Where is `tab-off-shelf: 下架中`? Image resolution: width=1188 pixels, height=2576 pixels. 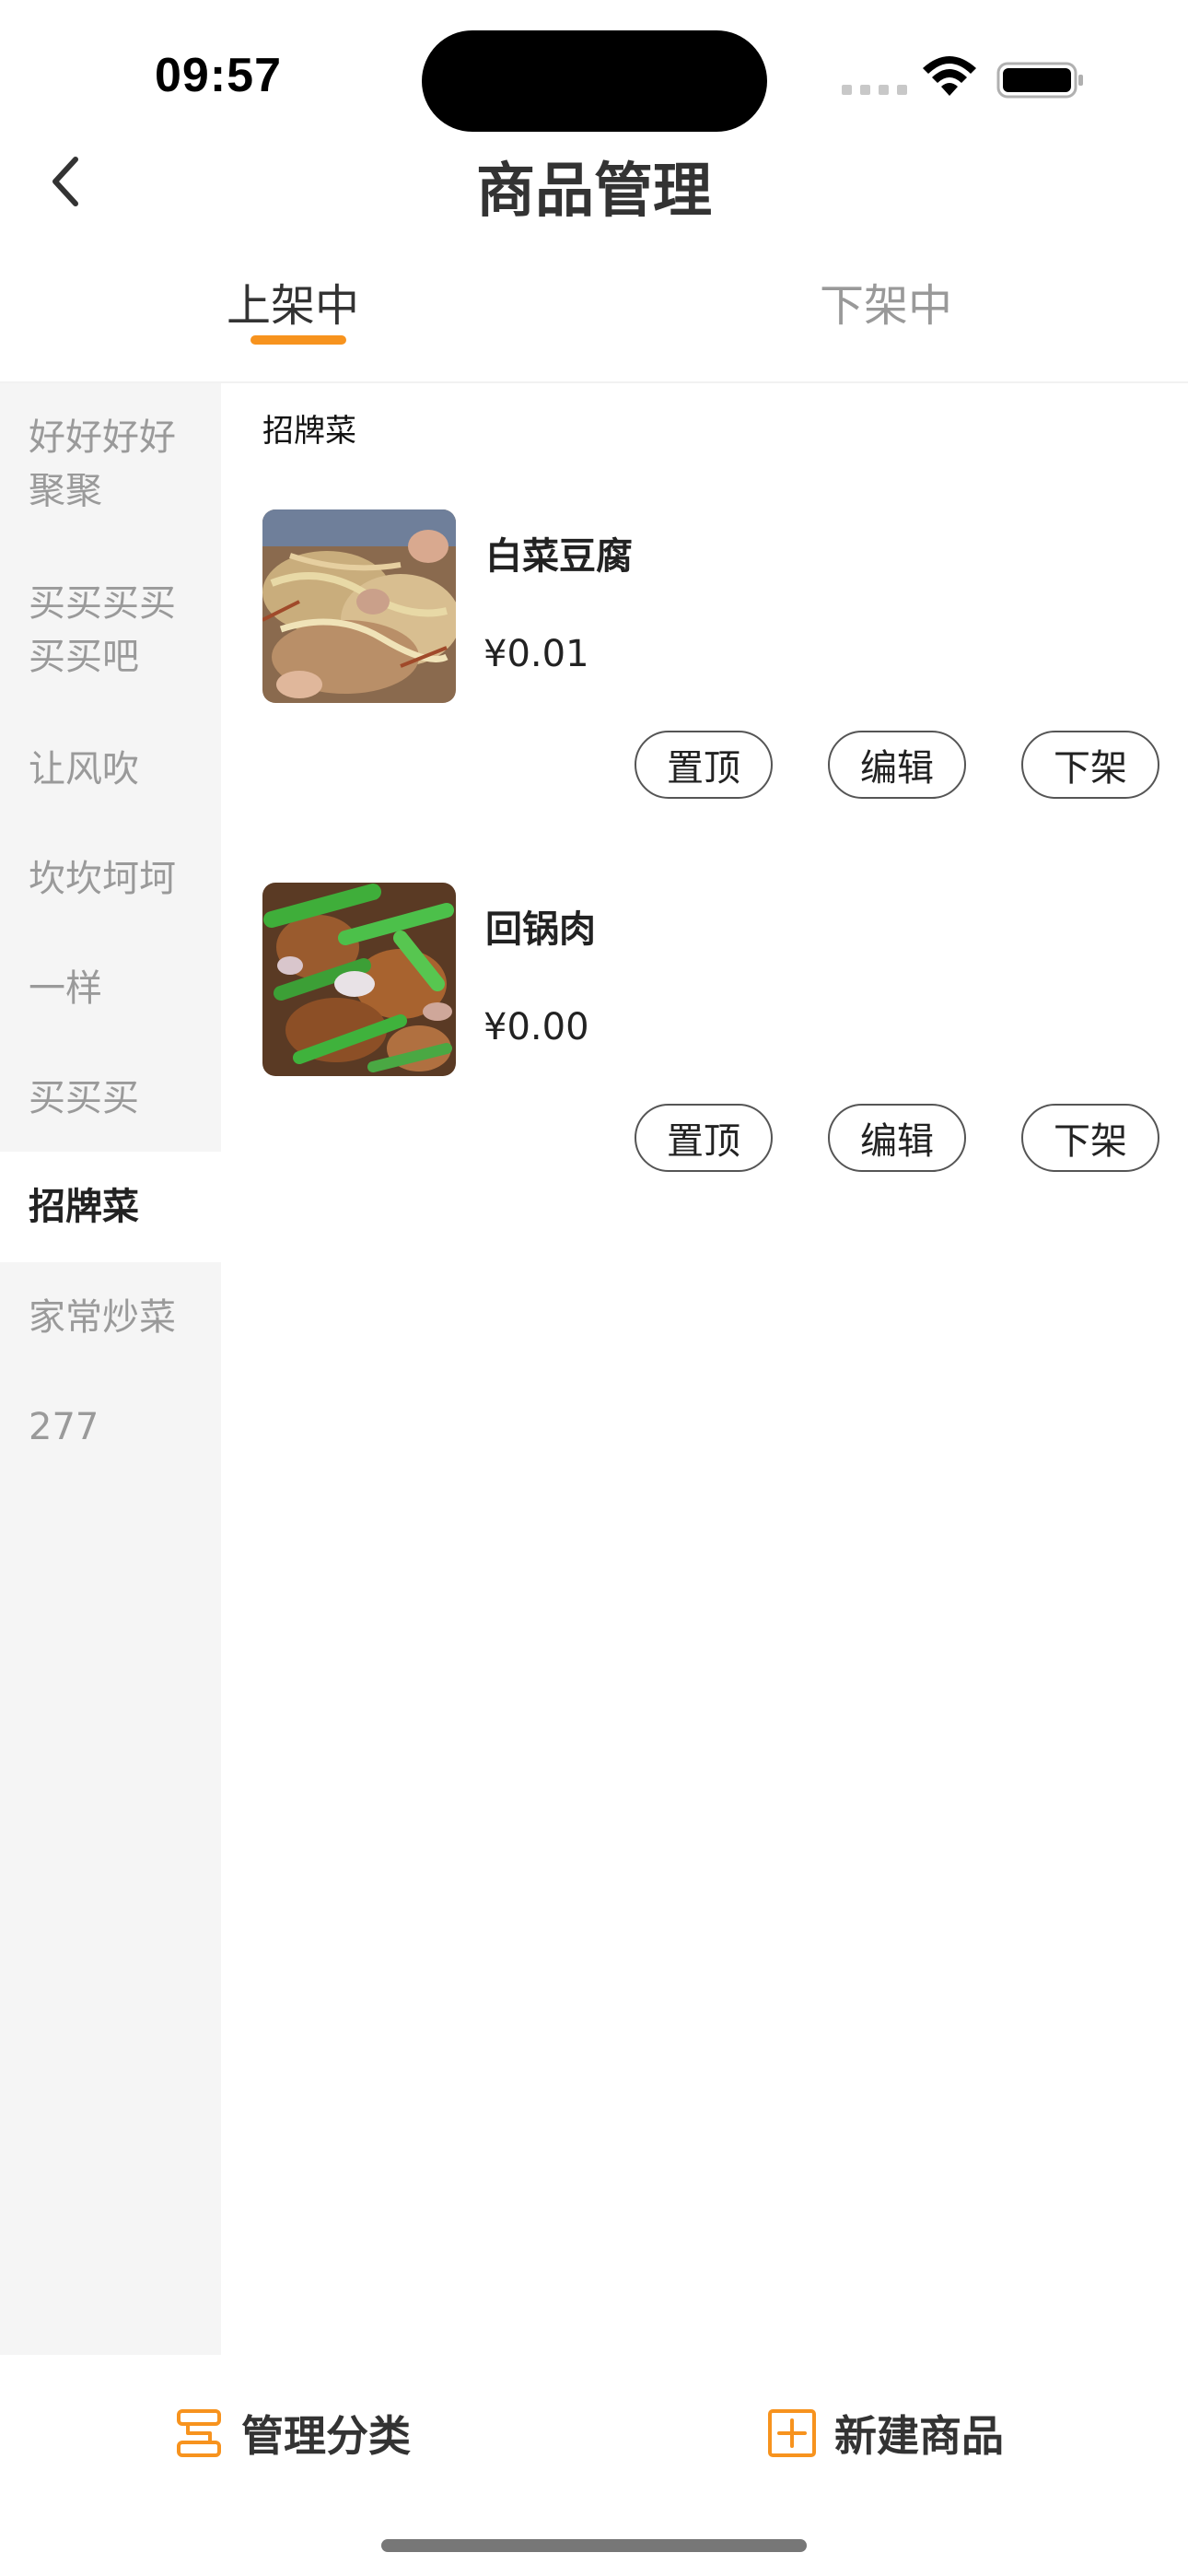
tab-off-shelf: 下架中 is located at coordinates (886, 301).